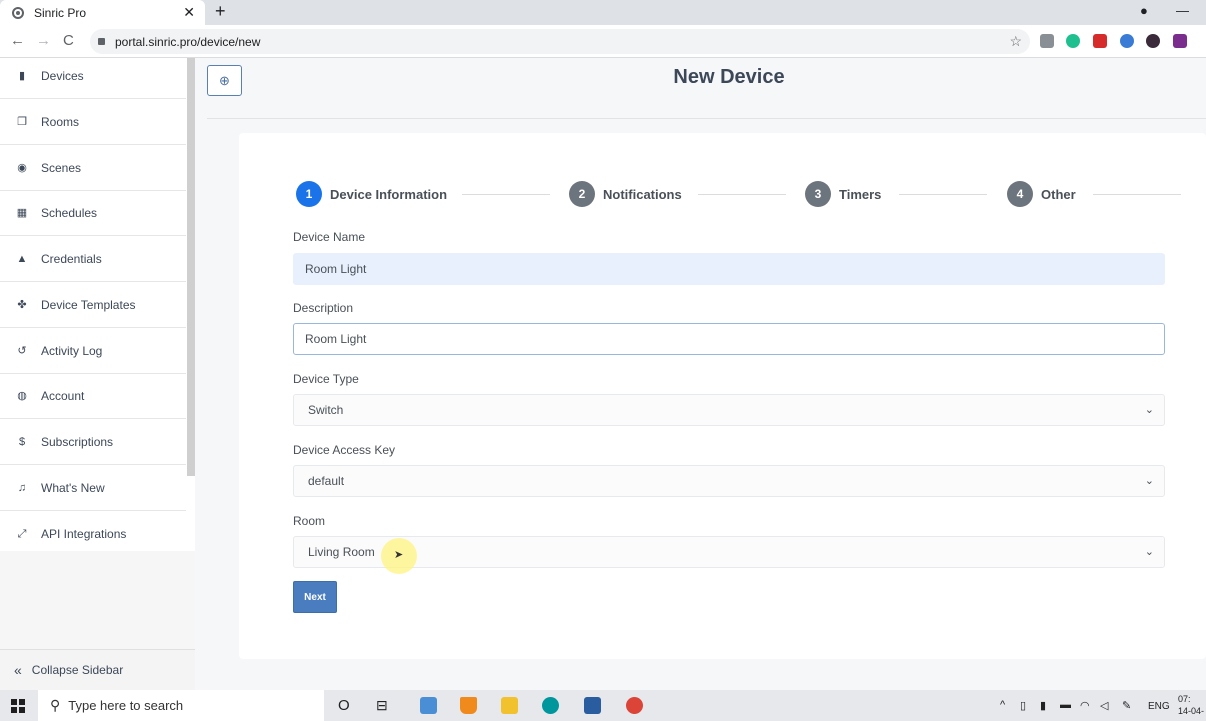 Image resolution: width=1206 pixels, height=721 pixels. I want to click on grammarly-icon, so click(1073, 41).